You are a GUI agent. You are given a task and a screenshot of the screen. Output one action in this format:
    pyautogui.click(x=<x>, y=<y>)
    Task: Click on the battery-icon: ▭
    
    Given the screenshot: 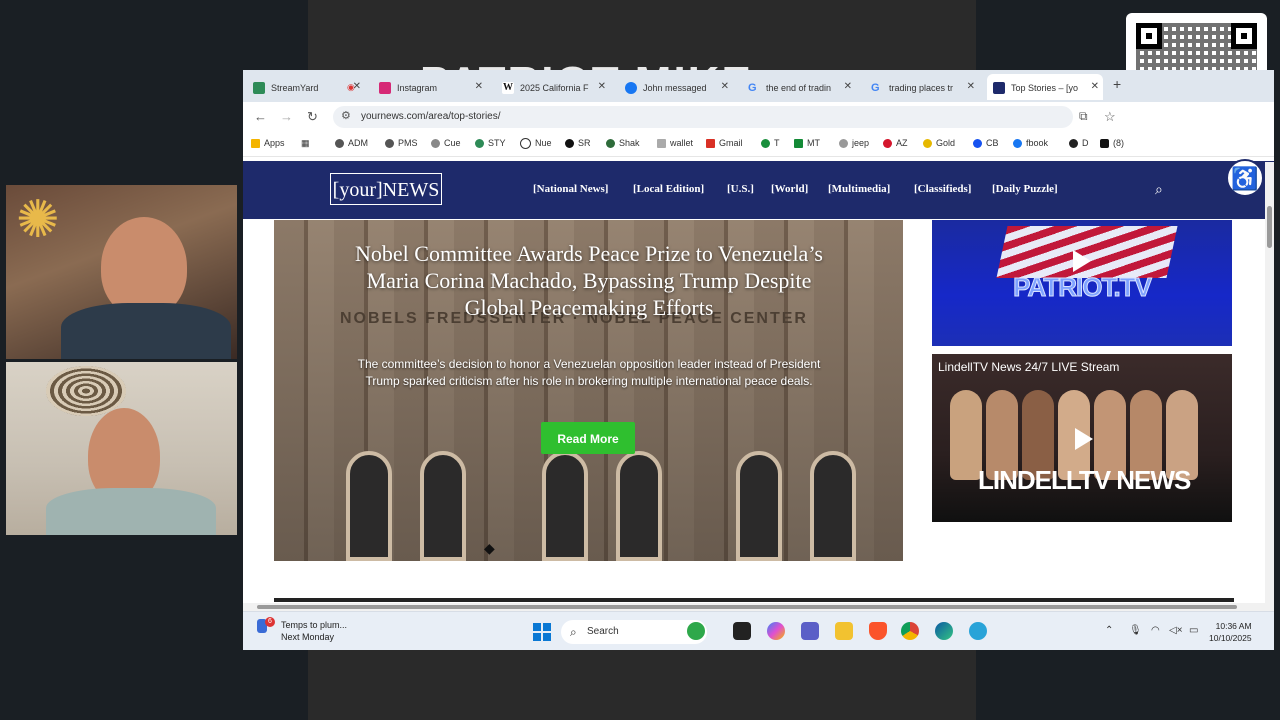 What is the action you would take?
    pyautogui.click(x=1193, y=630)
    